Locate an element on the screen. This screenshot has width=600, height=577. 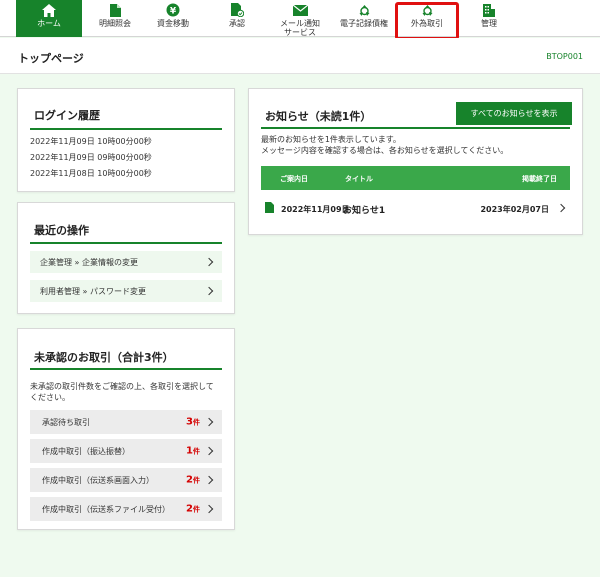
nav-item-home: ホーム is located at coordinates (49, 18).